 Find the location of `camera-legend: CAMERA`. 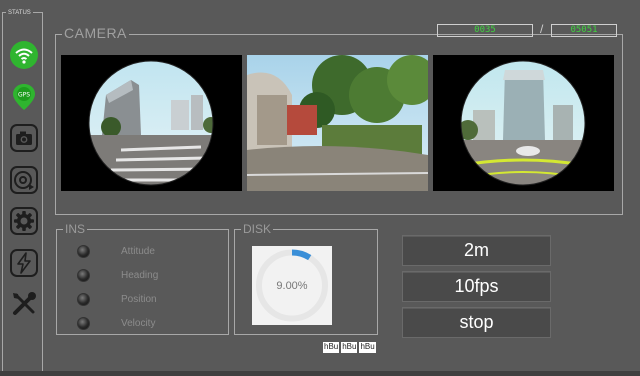

camera-legend: CAMERA is located at coordinates (95, 33).